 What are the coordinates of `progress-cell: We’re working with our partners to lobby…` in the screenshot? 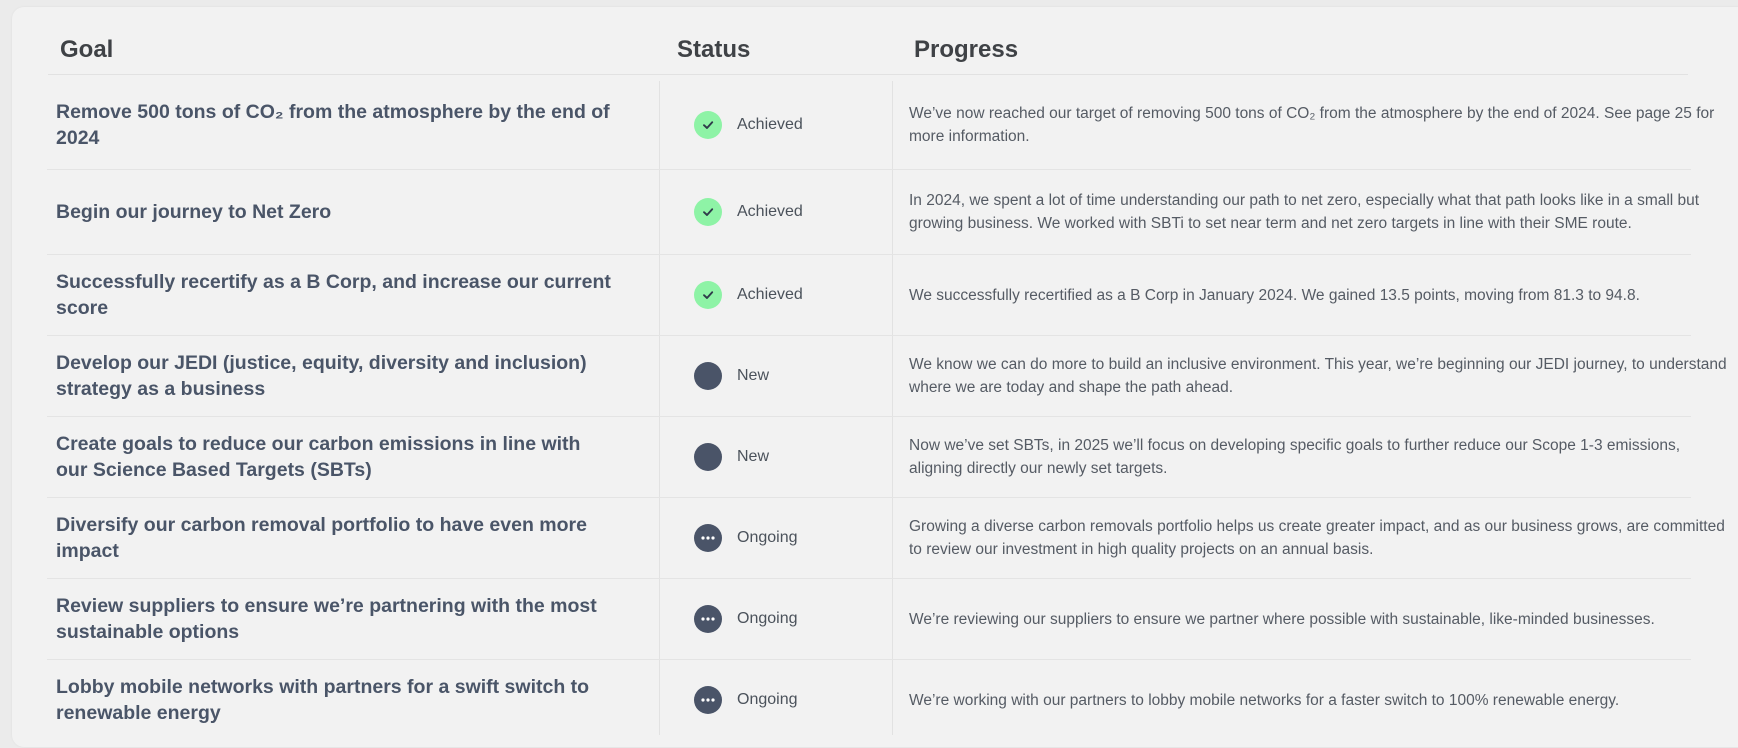 It's located at (1321, 700).